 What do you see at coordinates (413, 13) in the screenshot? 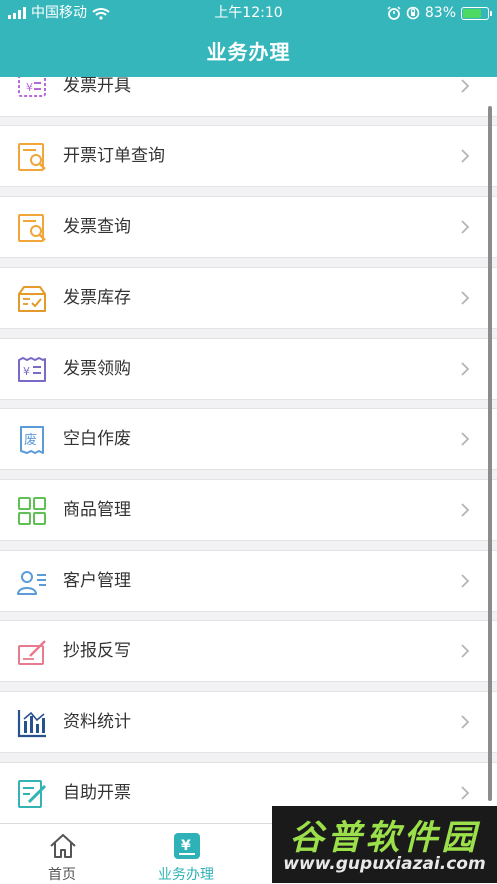
I see `rotation-lock-icon` at bounding box center [413, 13].